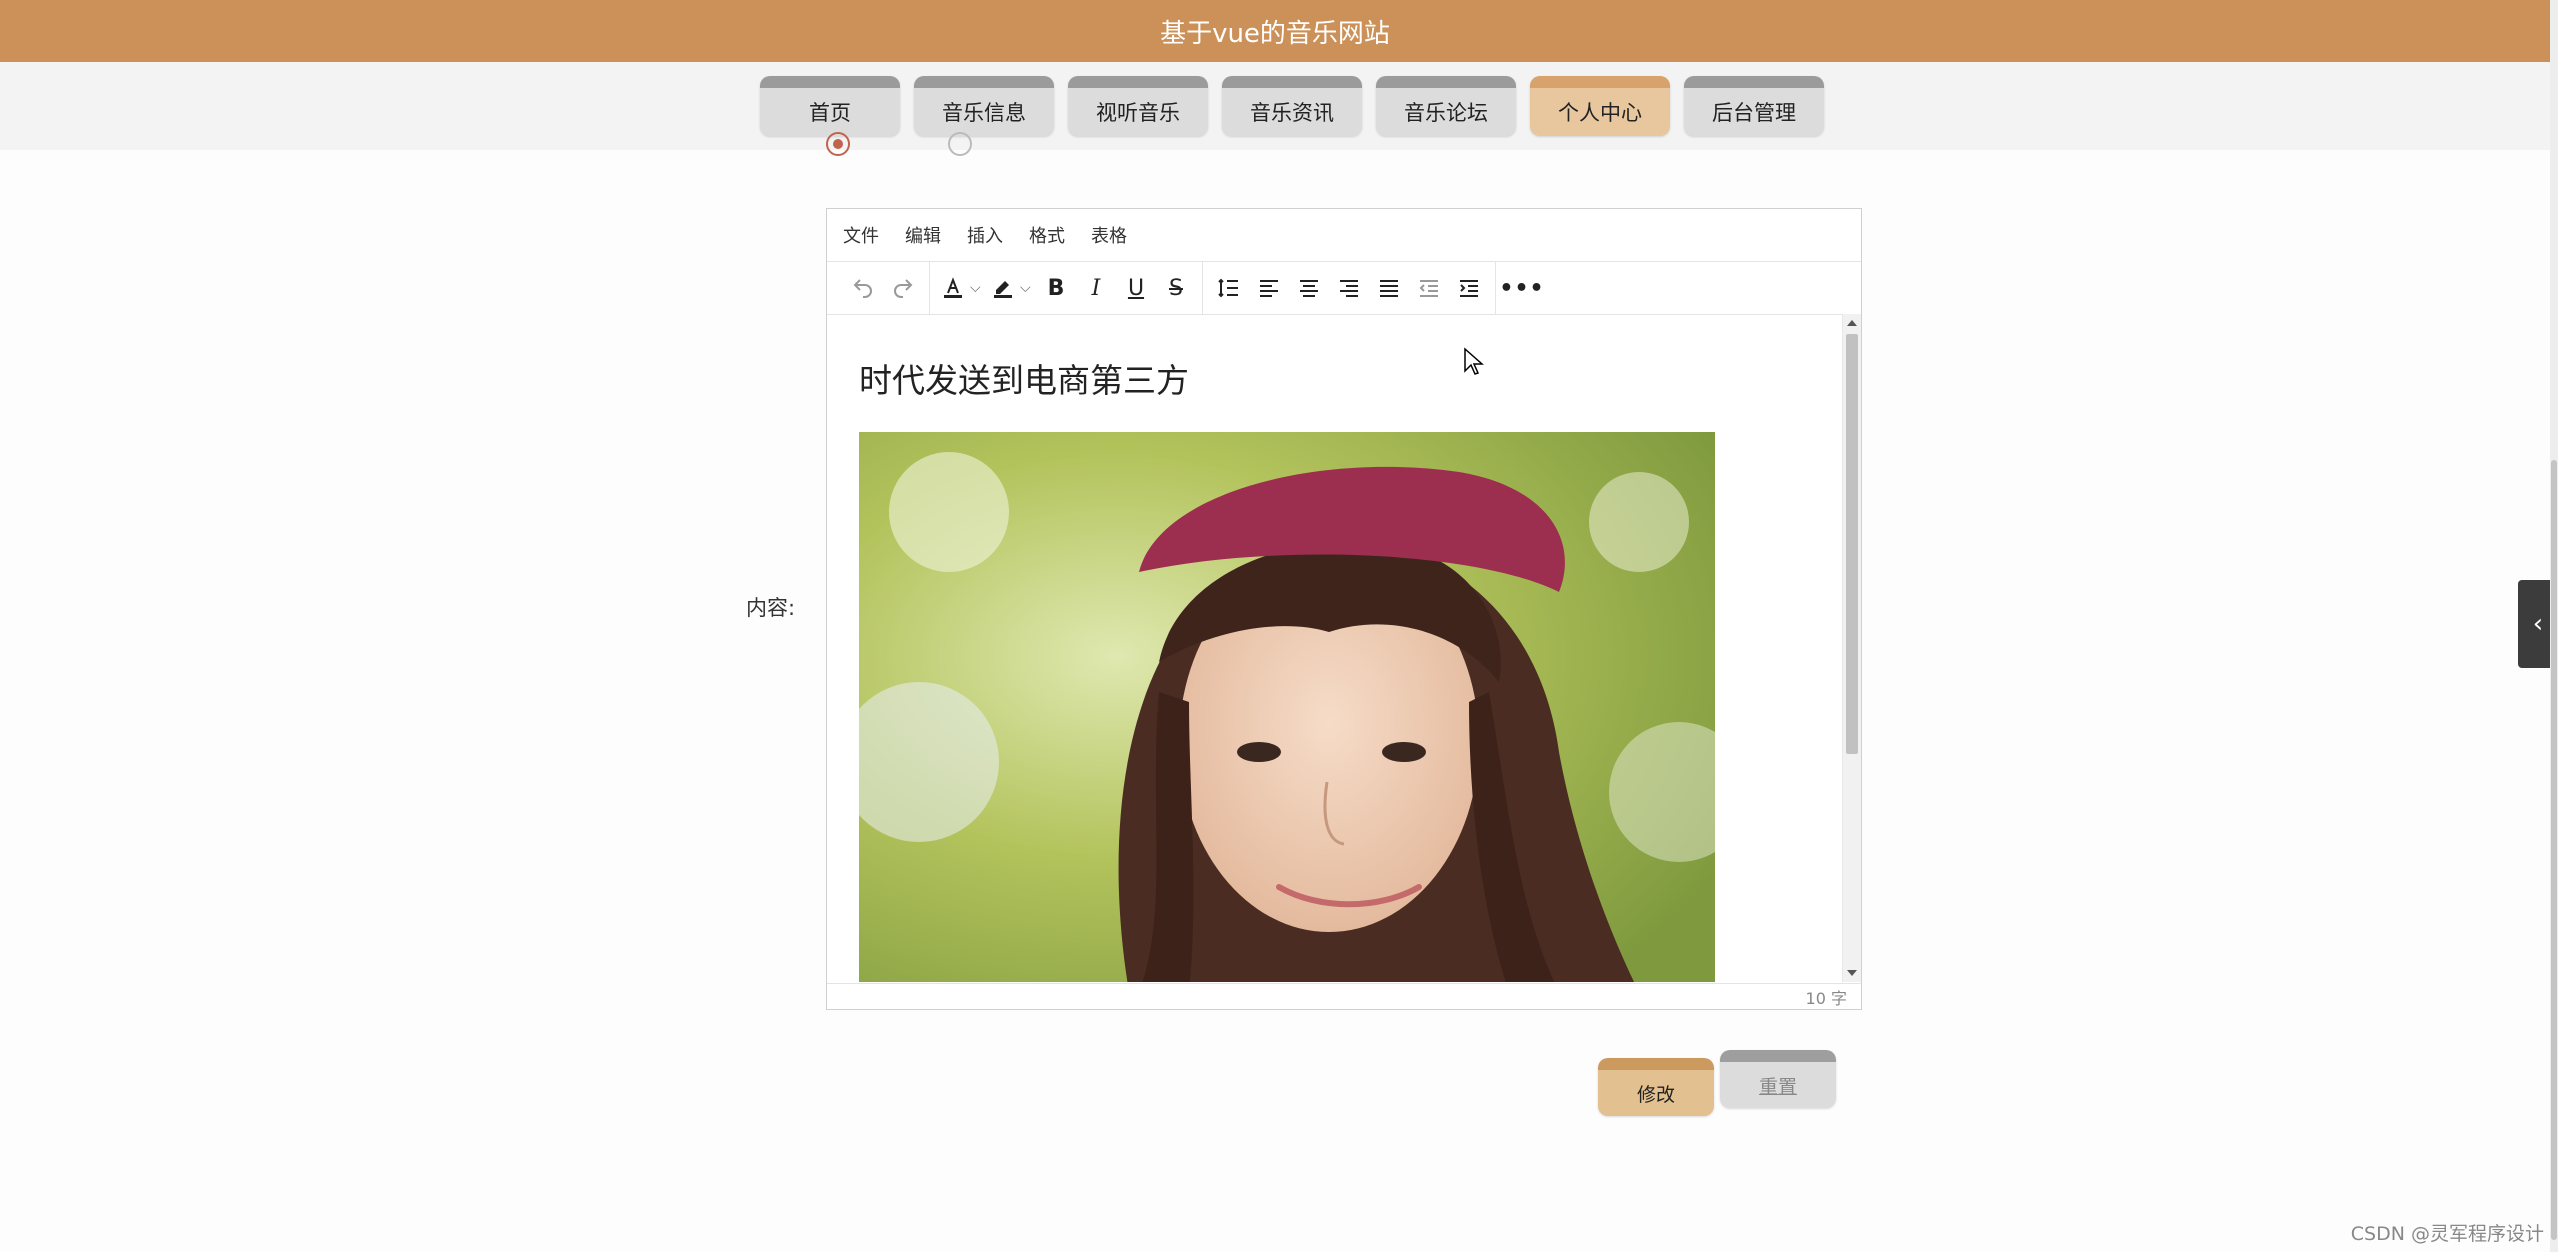  I want to click on main-nav: 首页 音乐信息 视听音乐 音乐资讯 音乐论坛 个人中心 后台管理, so click(1275, 106).